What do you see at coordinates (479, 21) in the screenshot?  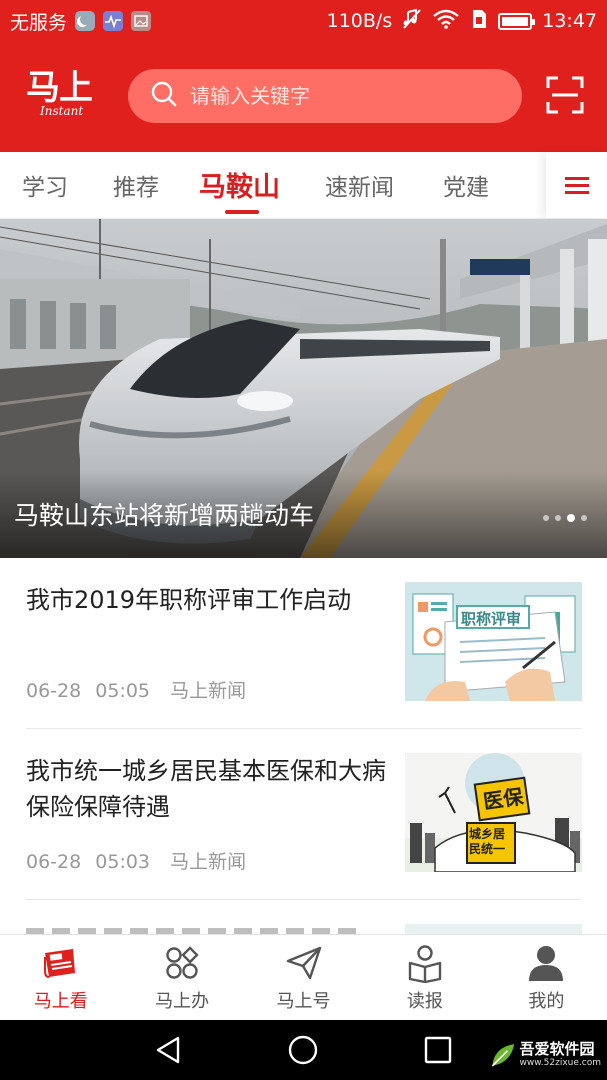 I see `sim-icon` at bounding box center [479, 21].